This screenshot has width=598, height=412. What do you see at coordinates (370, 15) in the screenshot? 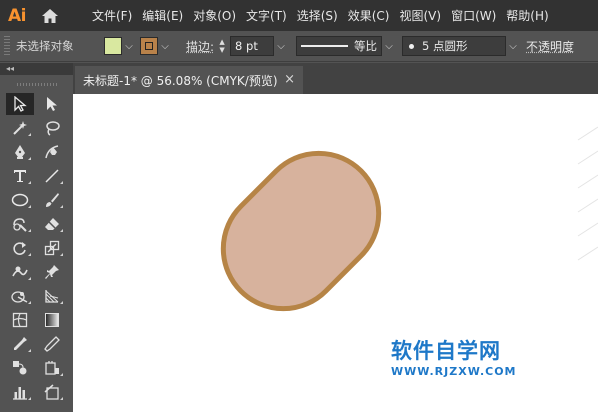
I see `menu-effect: 效果(C)` at bounding box center [370, 15].